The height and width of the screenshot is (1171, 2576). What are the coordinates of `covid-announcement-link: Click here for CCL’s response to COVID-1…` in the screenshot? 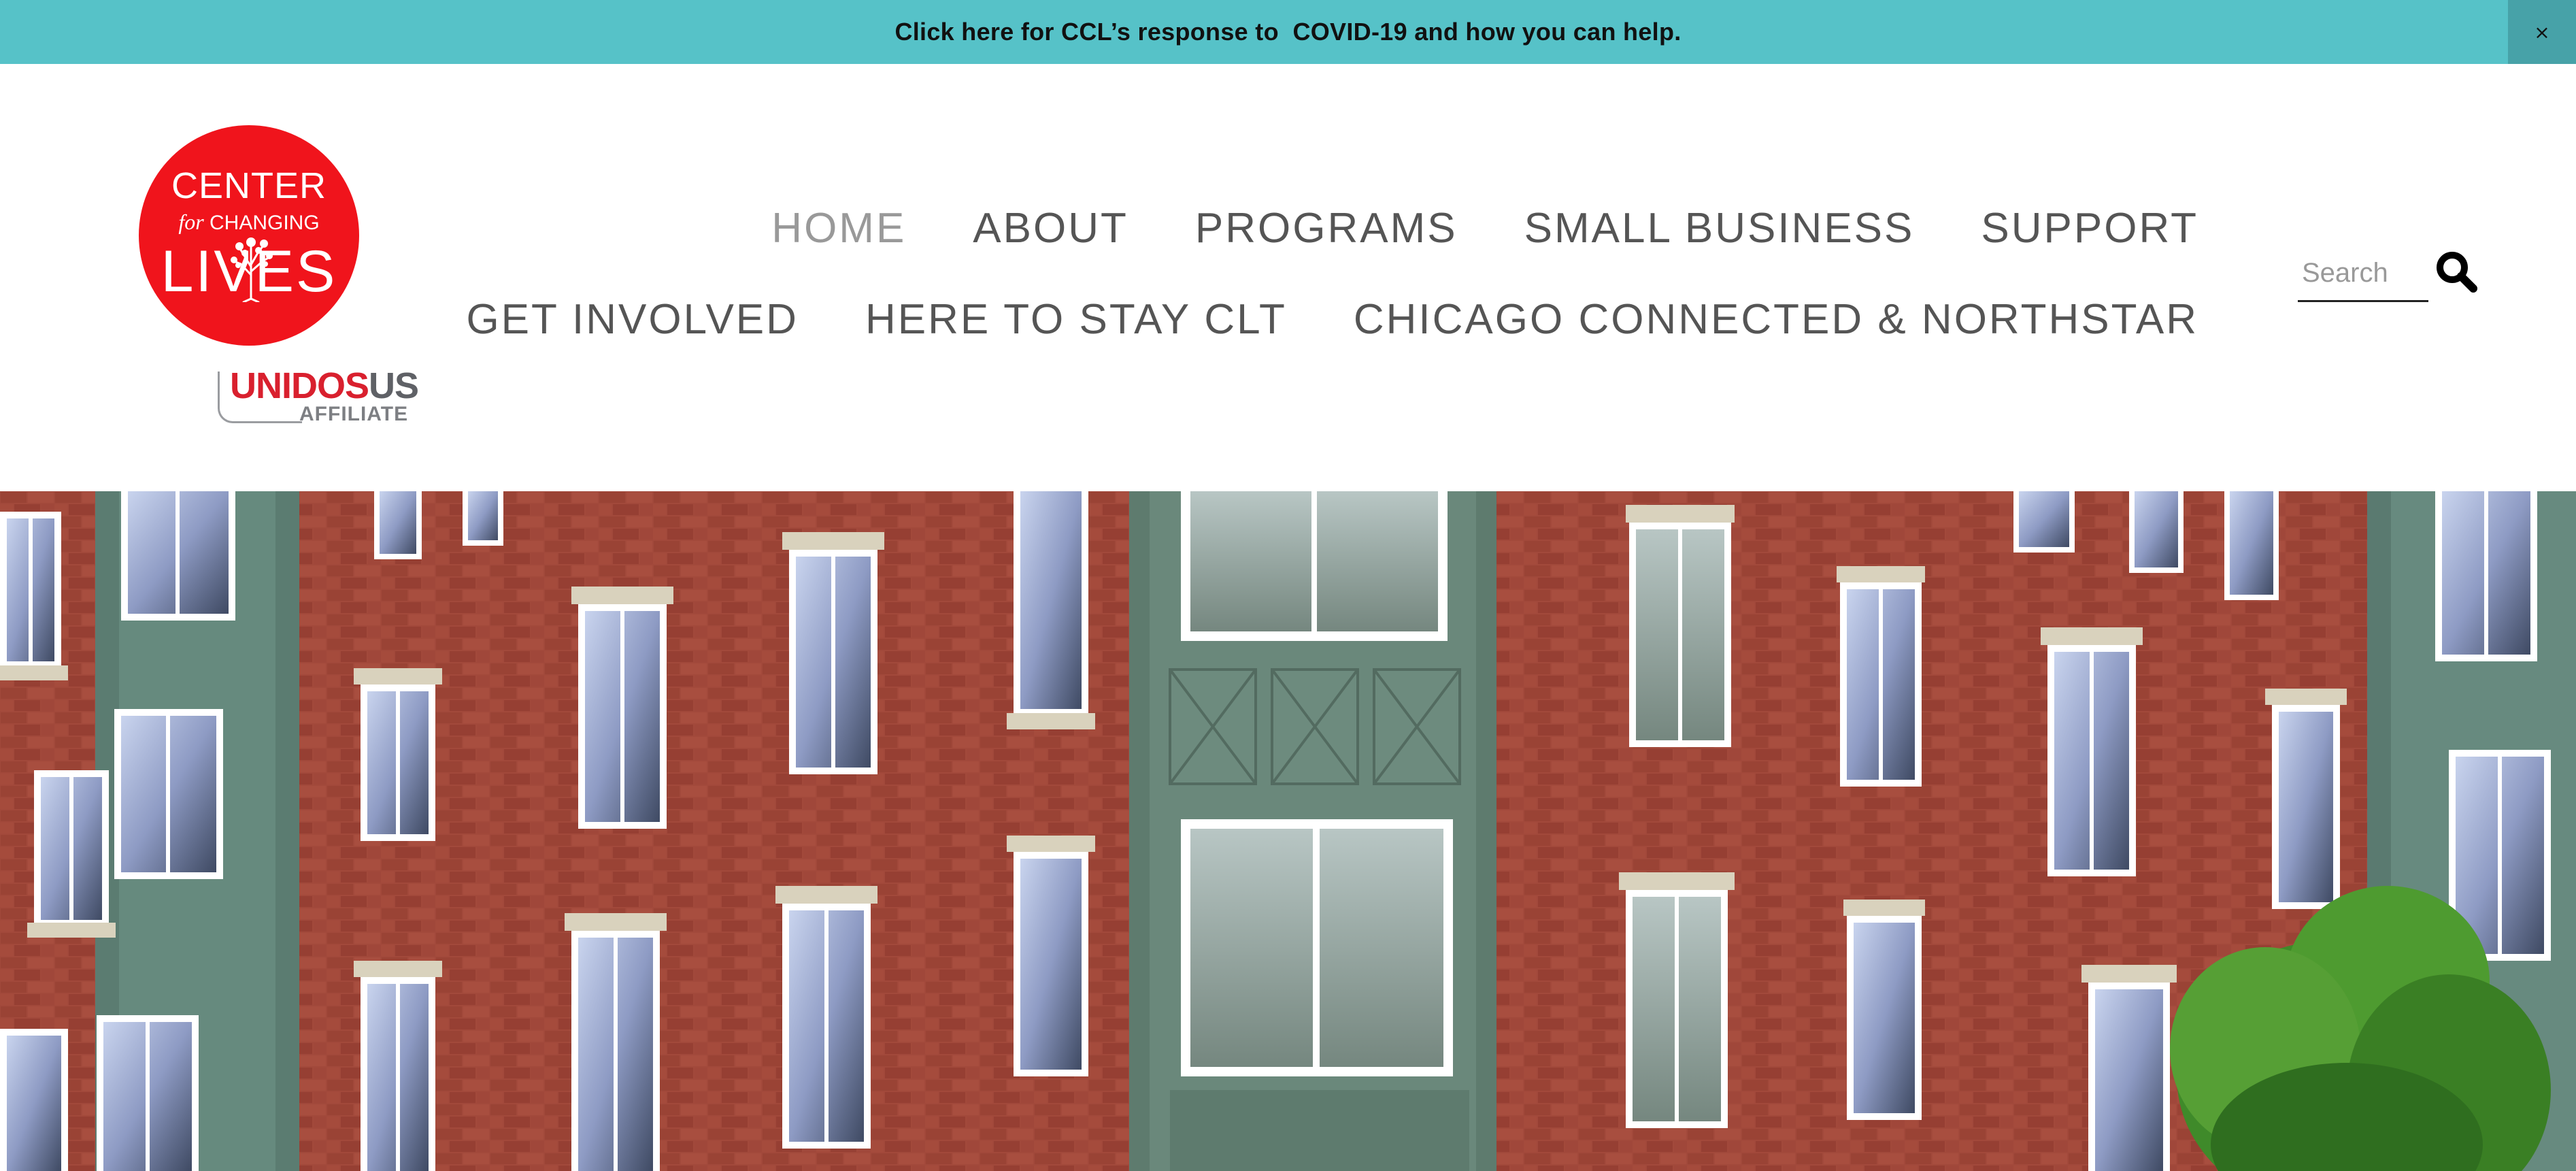 It's located at (1287, 32).